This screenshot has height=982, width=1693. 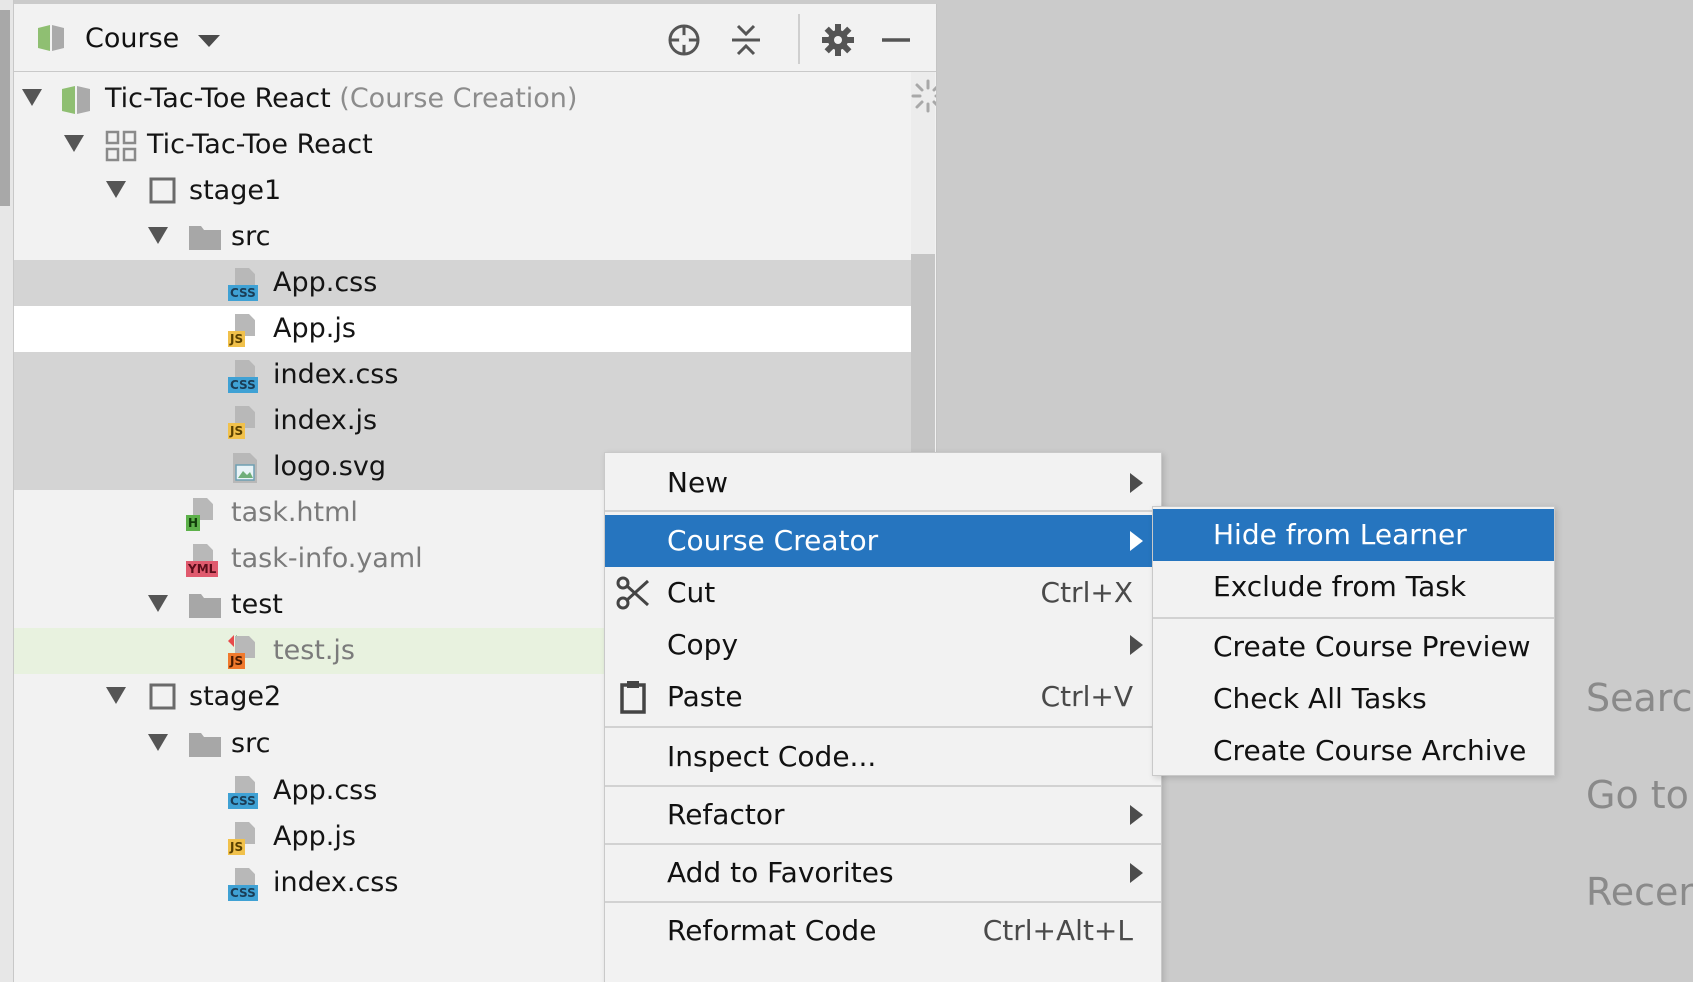 What do you see at coordinates (209, 41) in the screenshot?
I see `chevron-down-icon` at bounding box center [209, 41].